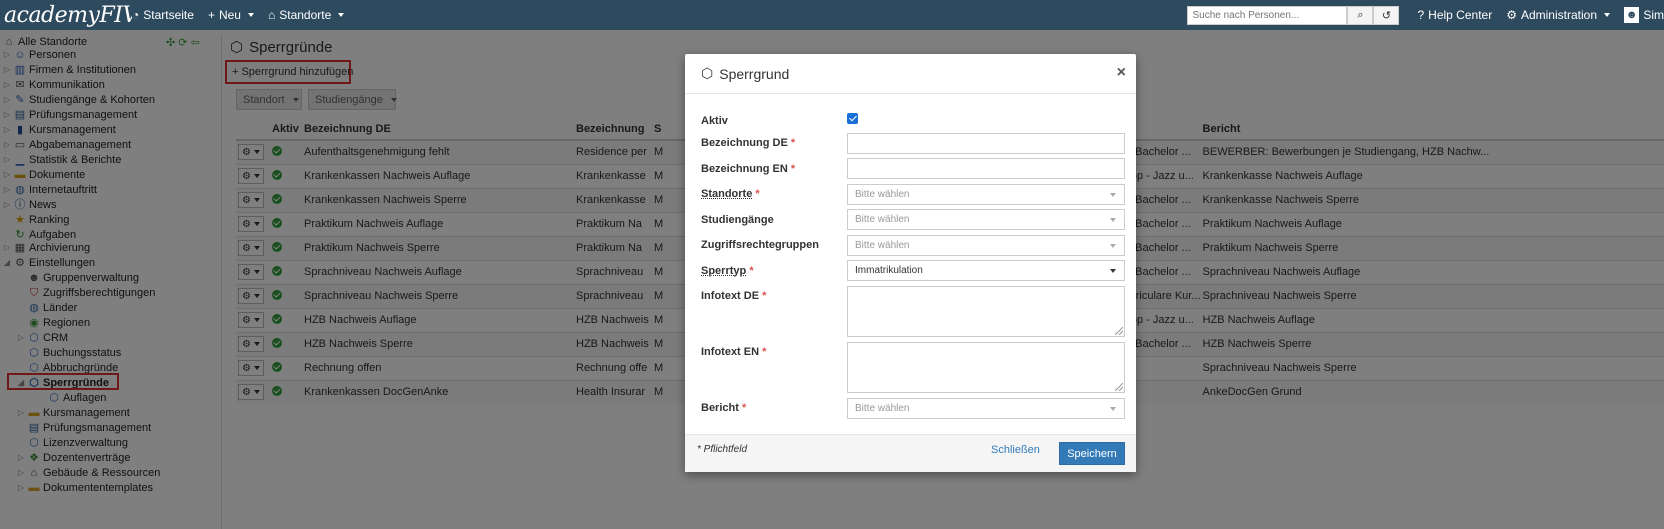 The width and height of the screenshot is (1664, 529). Describe the element at coordinates (882, 408) in the screenshot. I see `bericht-select-value: Bitte wählen` at that location.